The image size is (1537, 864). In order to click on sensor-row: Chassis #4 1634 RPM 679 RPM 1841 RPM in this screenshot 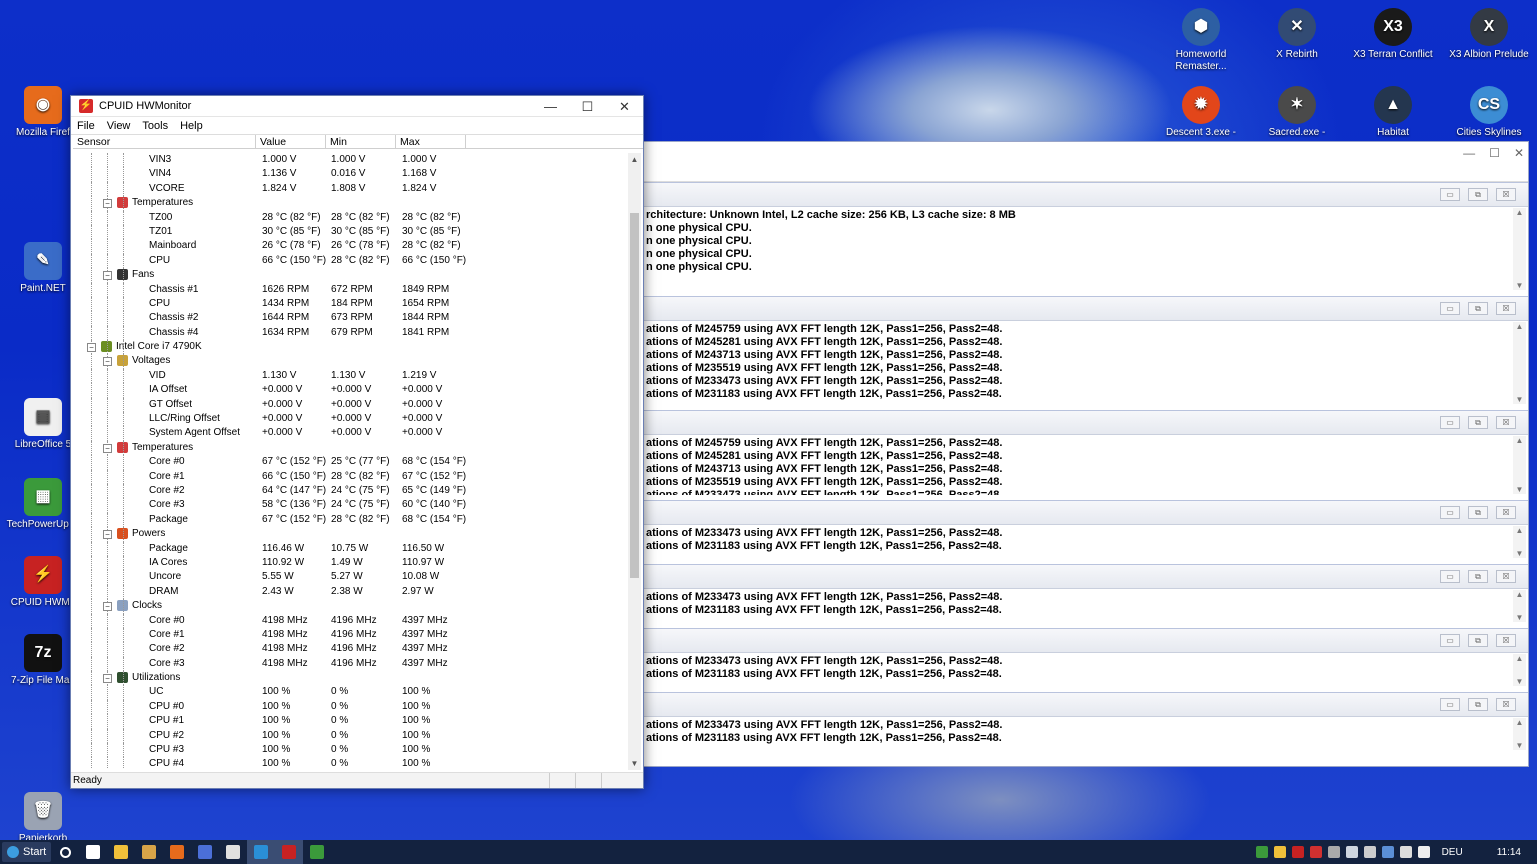, I will do `click(351, 333)`.